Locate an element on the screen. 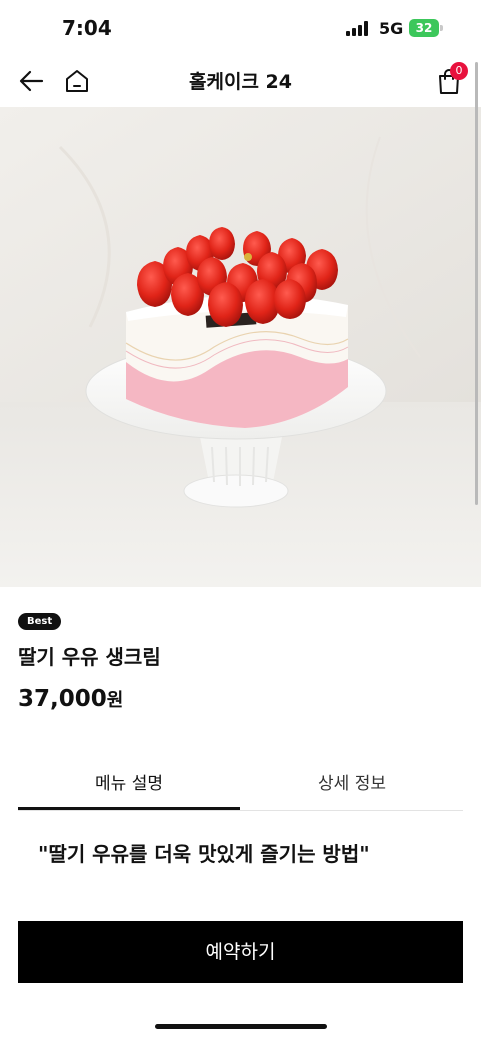  best-badge: Best is located at coordinates (40, 621).